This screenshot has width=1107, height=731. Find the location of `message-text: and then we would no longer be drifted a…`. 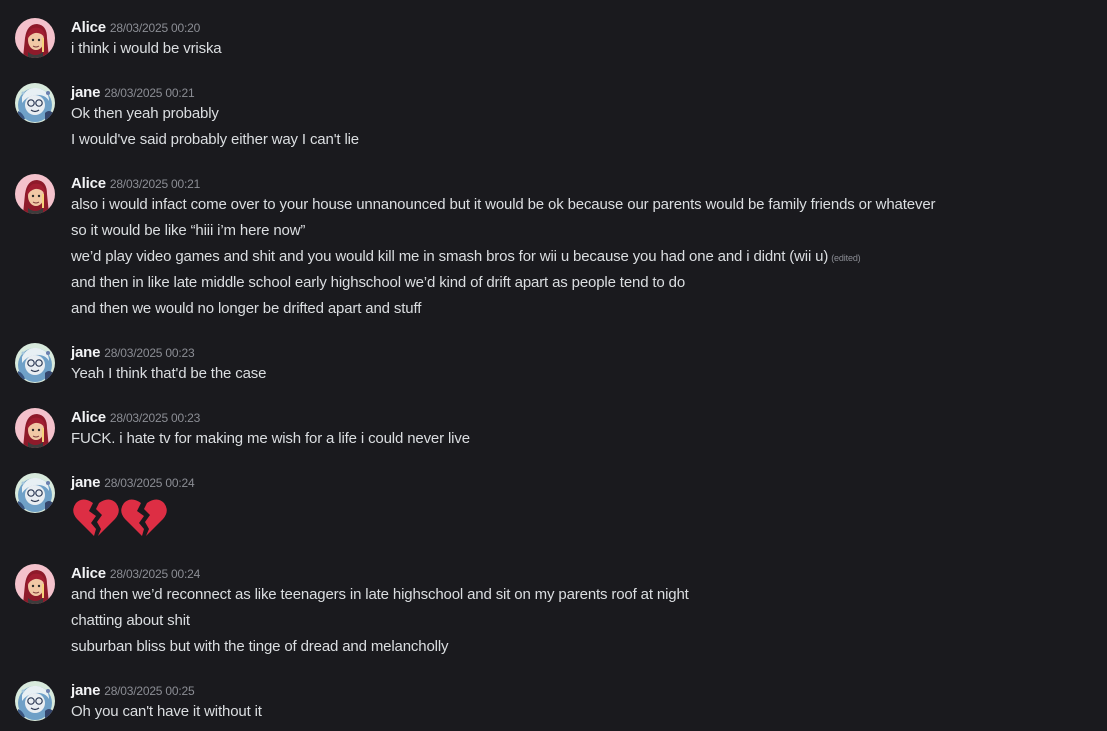

message-text: and then we would no longer be drifted a… is located at coordinates (246, 308).